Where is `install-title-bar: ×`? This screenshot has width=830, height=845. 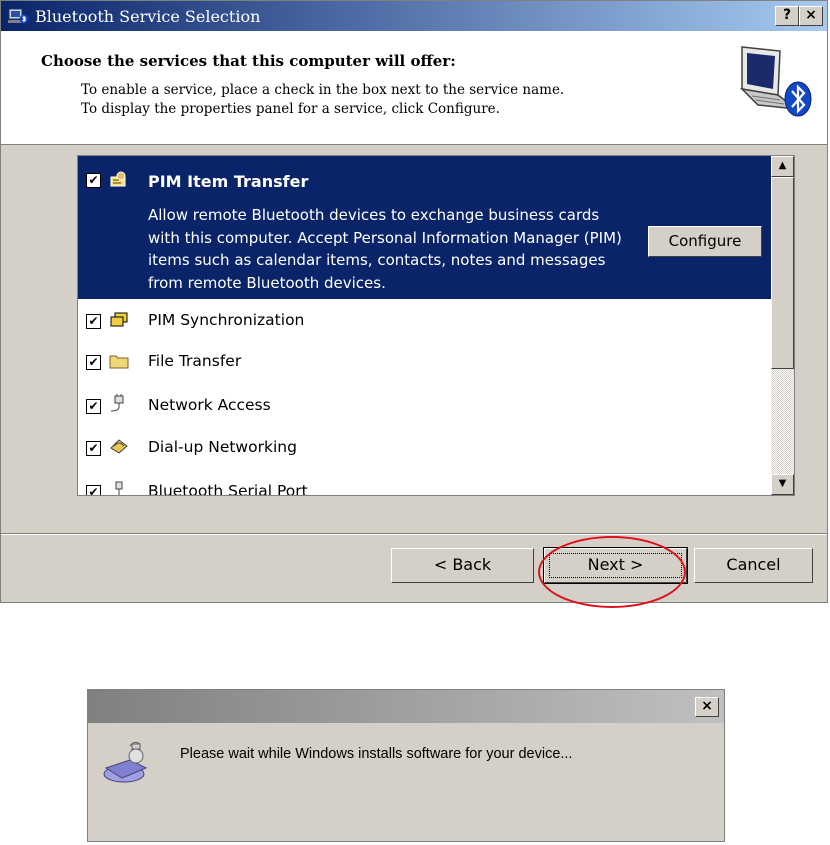
install-title-bar: × is located at coordinates (406, 706).